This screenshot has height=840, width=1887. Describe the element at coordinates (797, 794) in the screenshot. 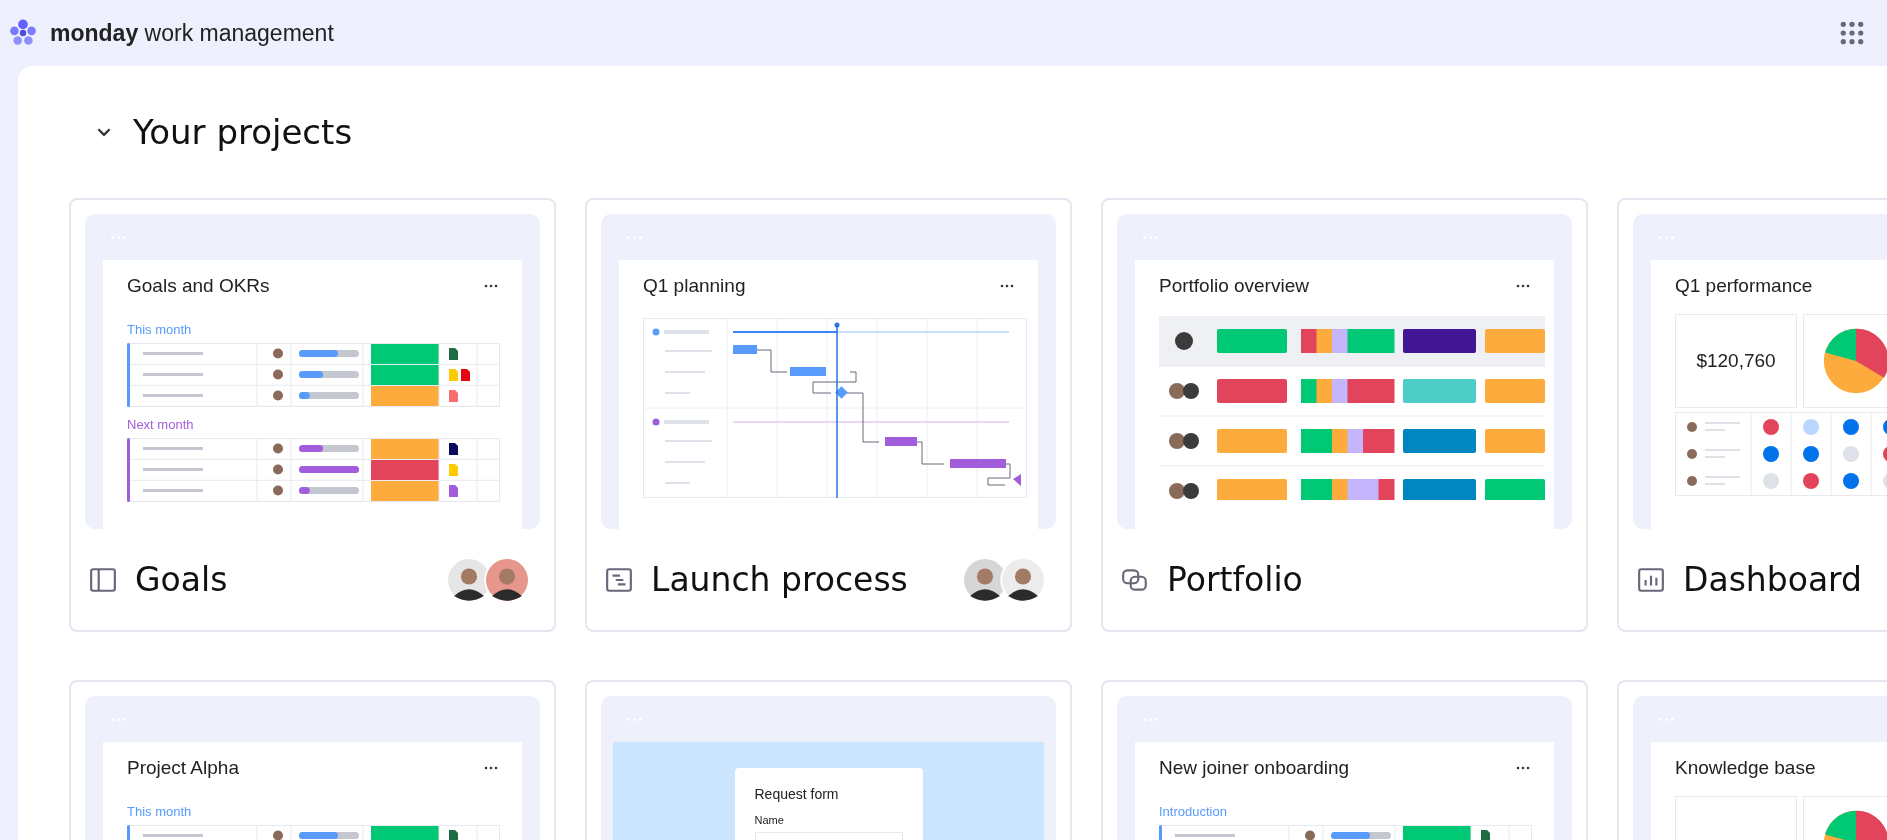

I see `form-title: Request form` at that location.